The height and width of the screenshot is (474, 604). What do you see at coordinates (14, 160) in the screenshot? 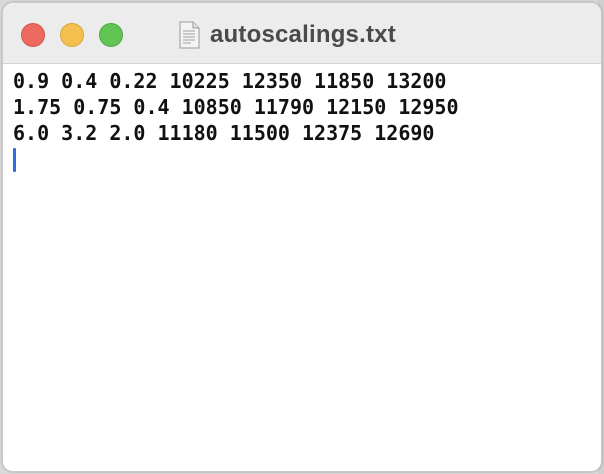
I see `text-caret` at bounding box center [14, 160].